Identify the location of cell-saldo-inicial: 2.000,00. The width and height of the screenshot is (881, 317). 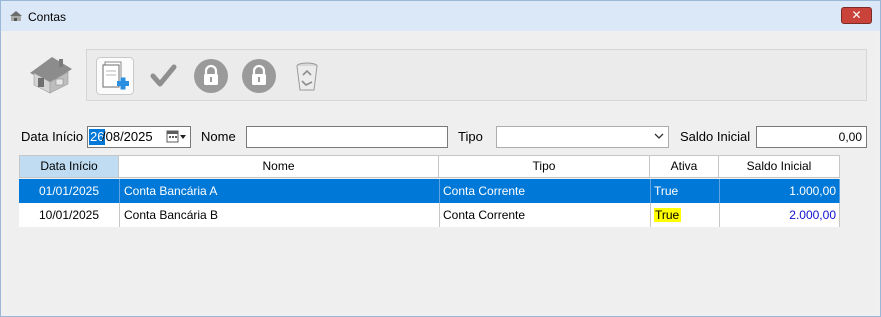
(779, 215).